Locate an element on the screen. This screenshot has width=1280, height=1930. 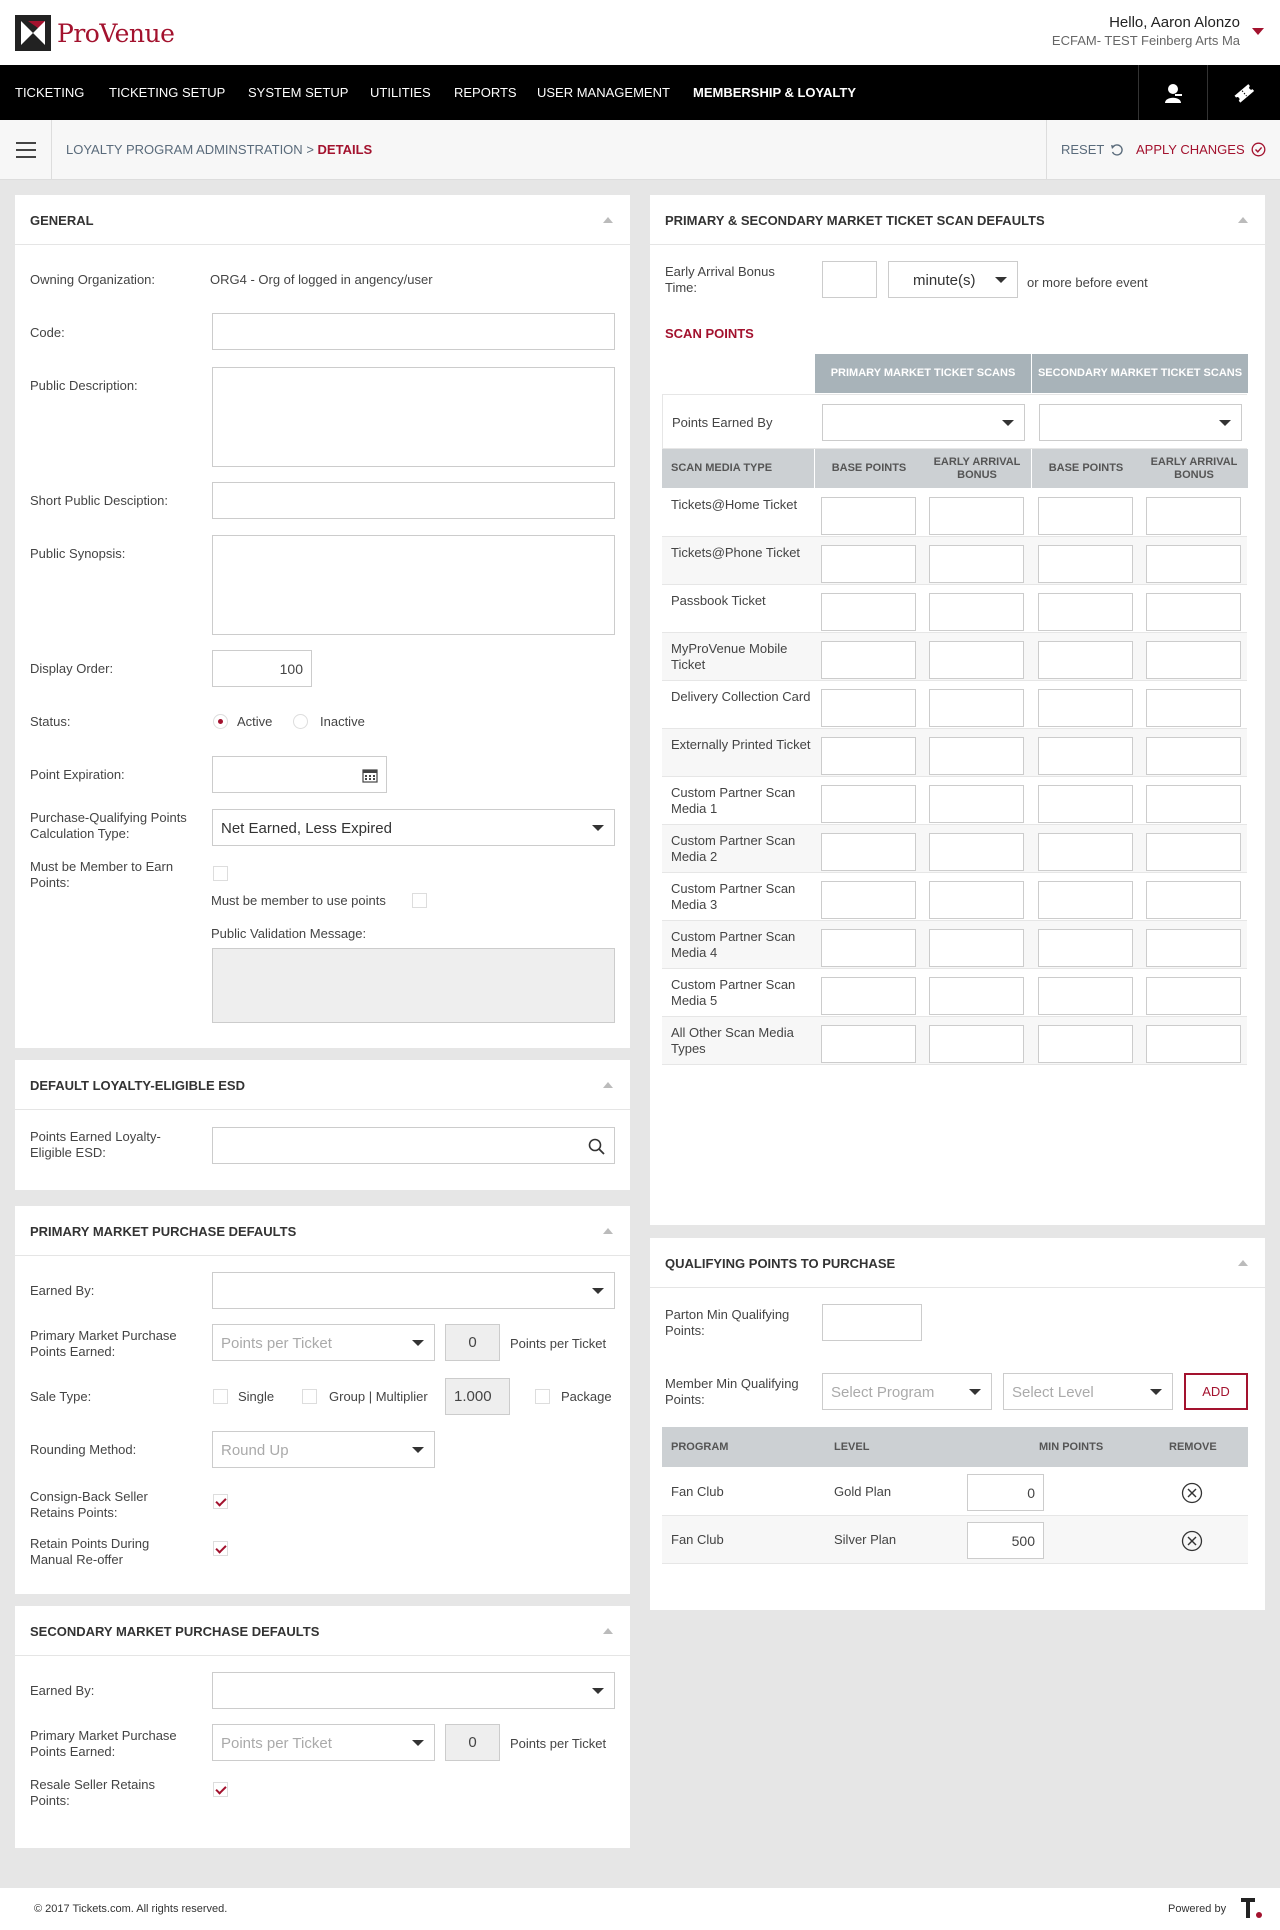
multiplier-input: 1.000 is located at coordinates (477, 1396).